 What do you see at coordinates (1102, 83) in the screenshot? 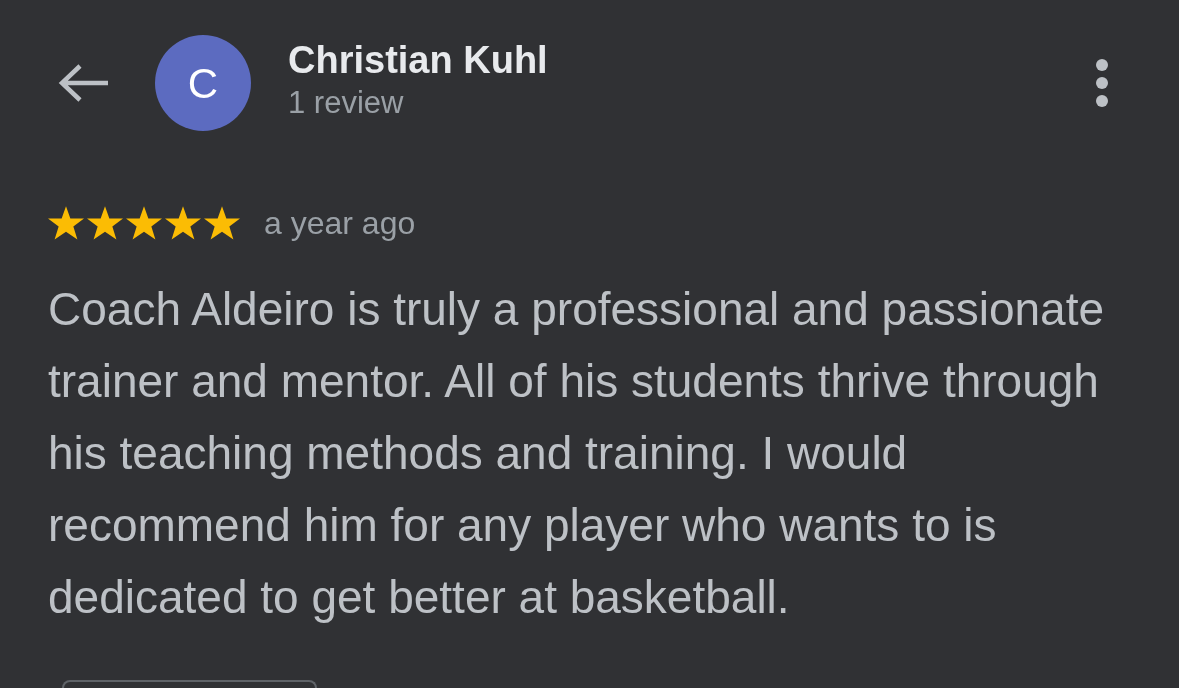
I see `more-options-icon` at bounding box center [1102, 83].